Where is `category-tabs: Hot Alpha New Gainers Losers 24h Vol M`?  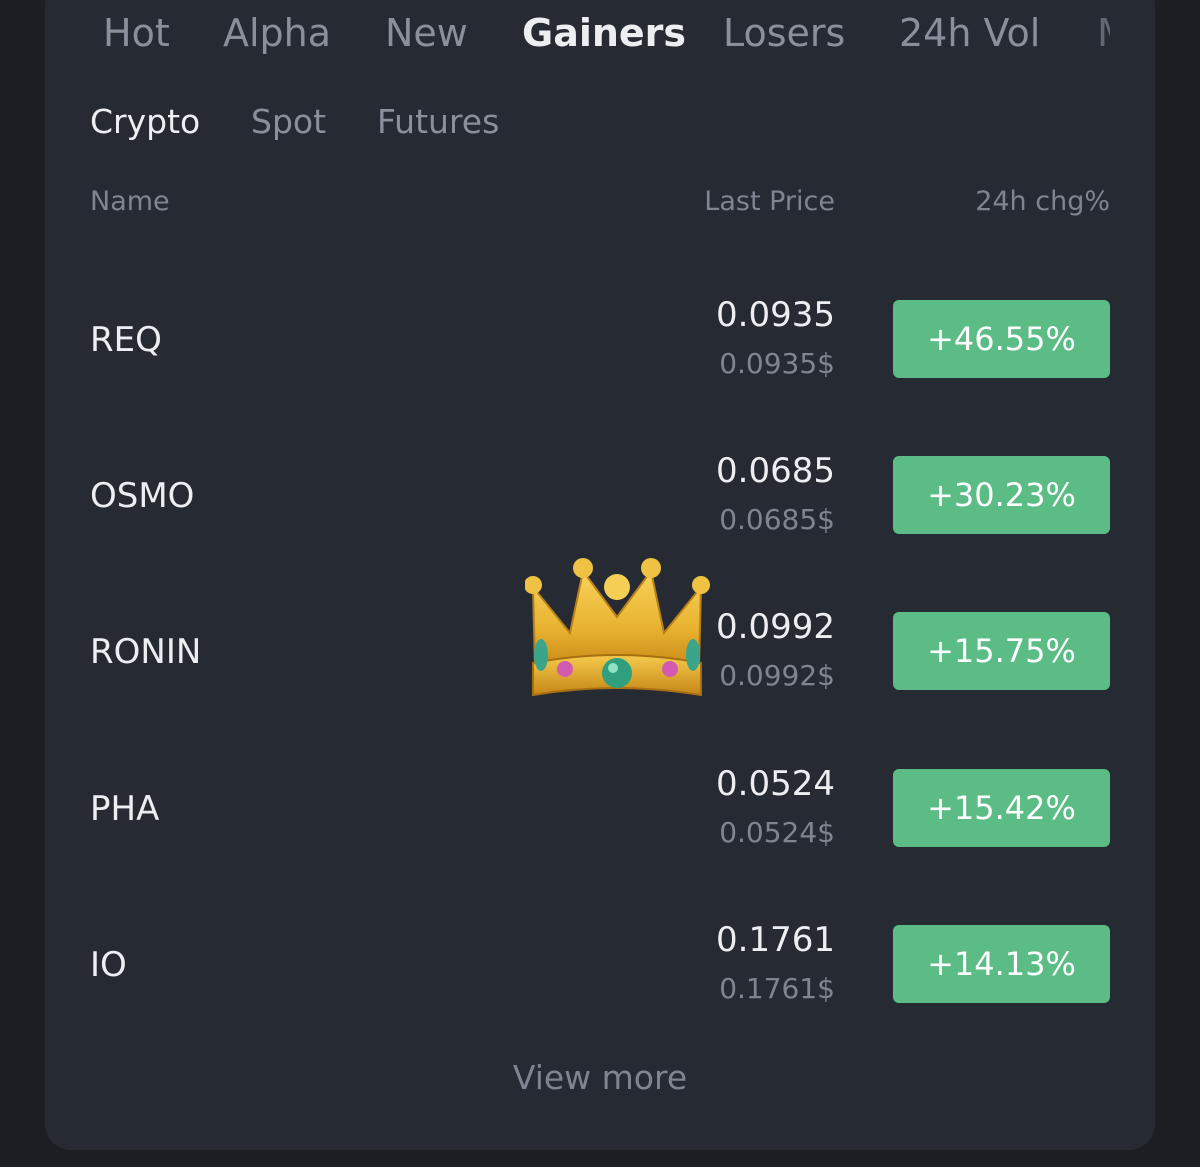
category-tabs: Hot Alpha New Gainers Losers 24h Vol M is located at coordinates (577, 35).